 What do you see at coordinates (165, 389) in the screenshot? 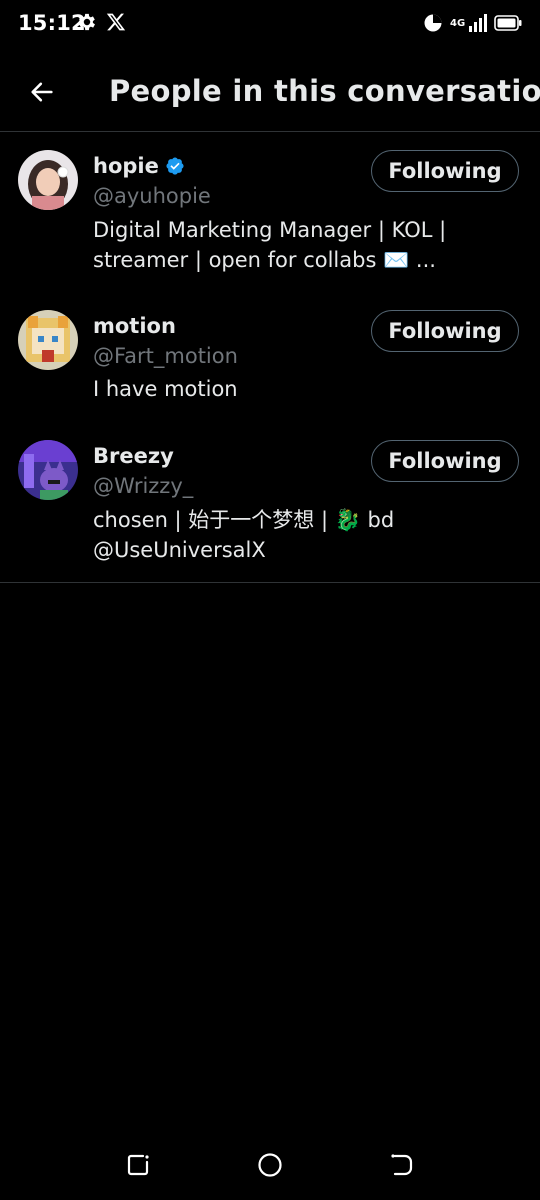
I see `bio-line: I have motion` at bounding box center [165, 389].